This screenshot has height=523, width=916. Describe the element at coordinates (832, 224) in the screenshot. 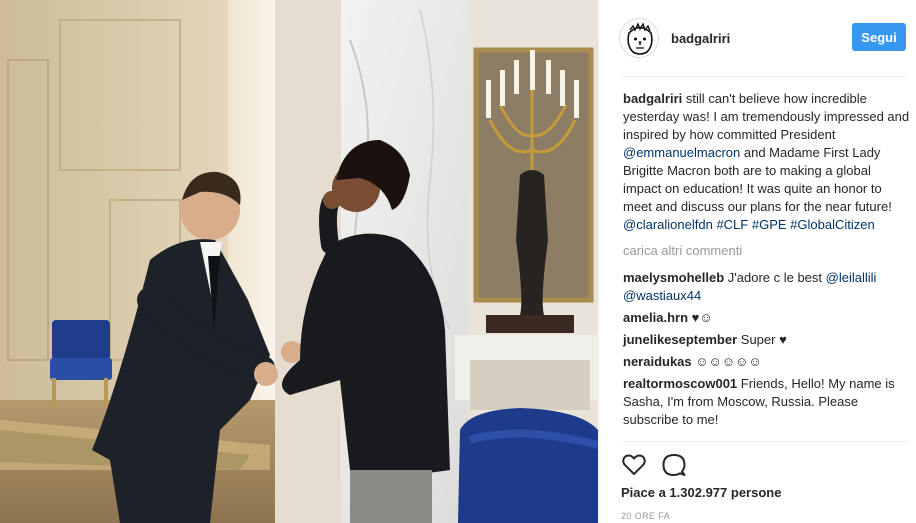

I see `caption-hashtag: #GlobalCitizen` at that location.